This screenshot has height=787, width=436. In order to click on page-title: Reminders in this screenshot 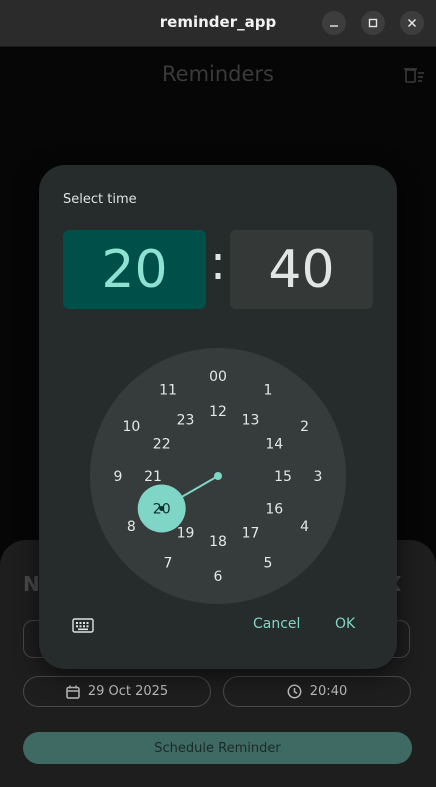, I will do `click(218, 74)`.